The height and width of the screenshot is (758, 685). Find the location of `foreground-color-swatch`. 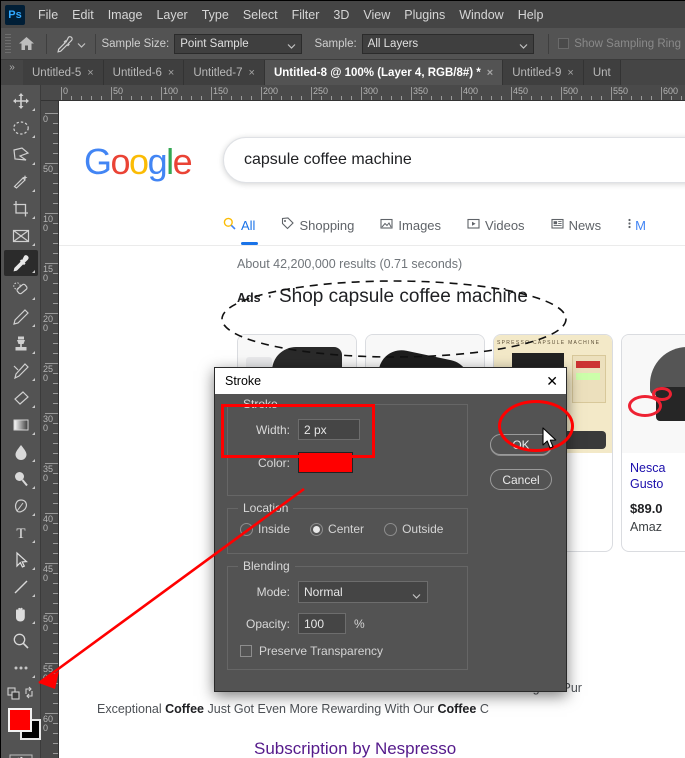

foreground-color-swatch is located at coordinates (20, 720).